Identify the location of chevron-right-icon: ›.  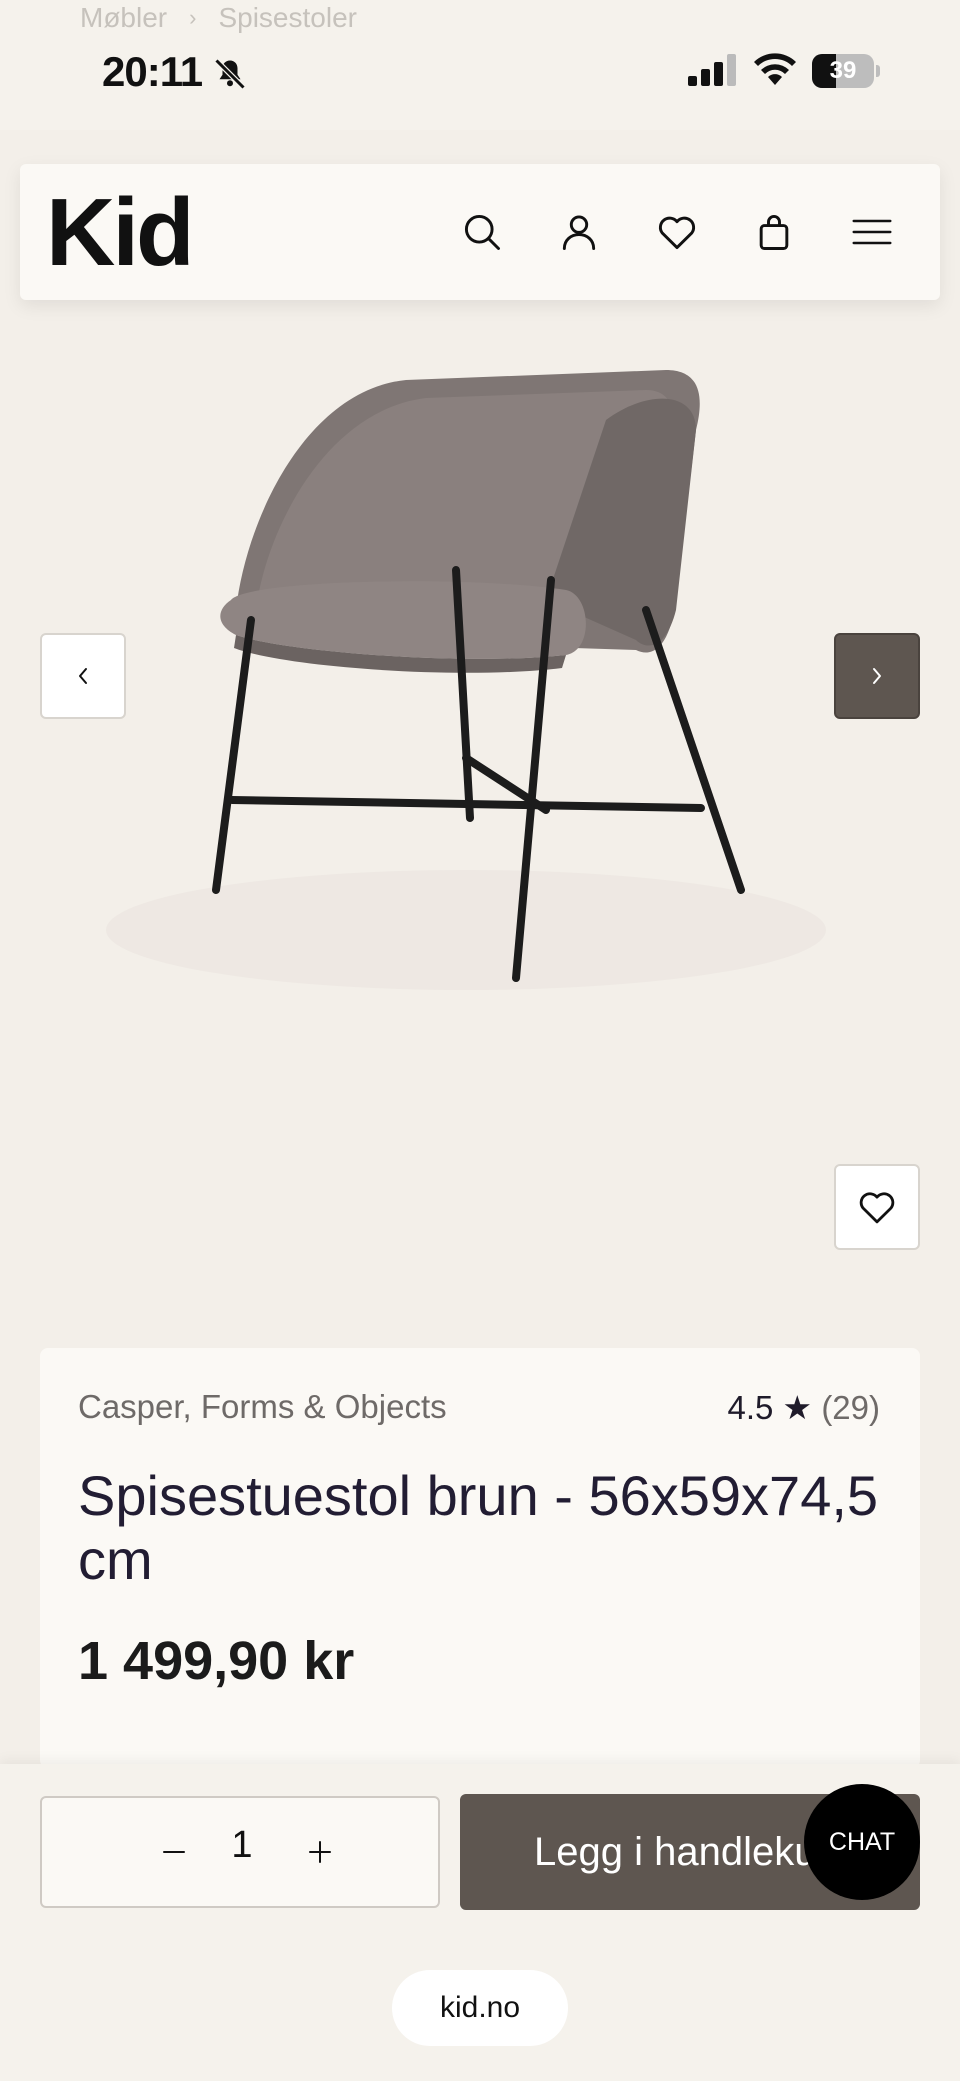
(193, 17).